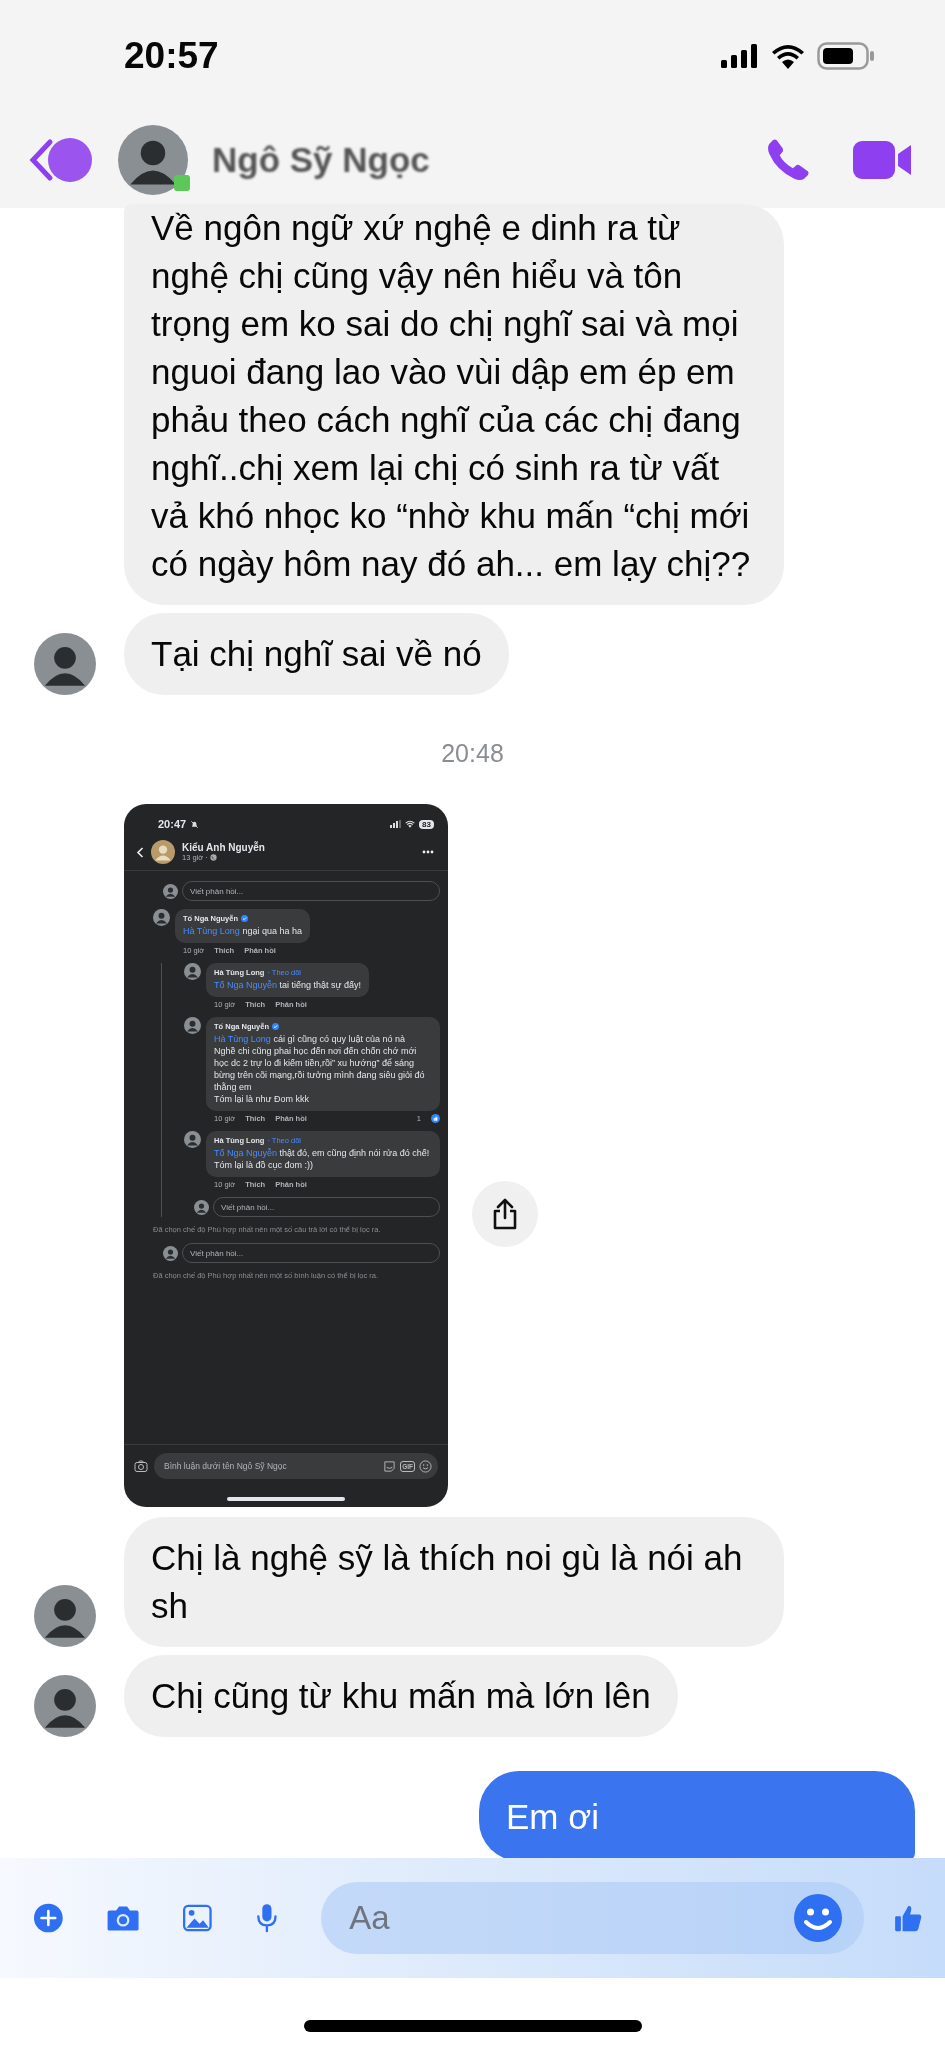 This screenshot has height=2048, width=945. I want to click on battery-level: 83, so click(426, 824).